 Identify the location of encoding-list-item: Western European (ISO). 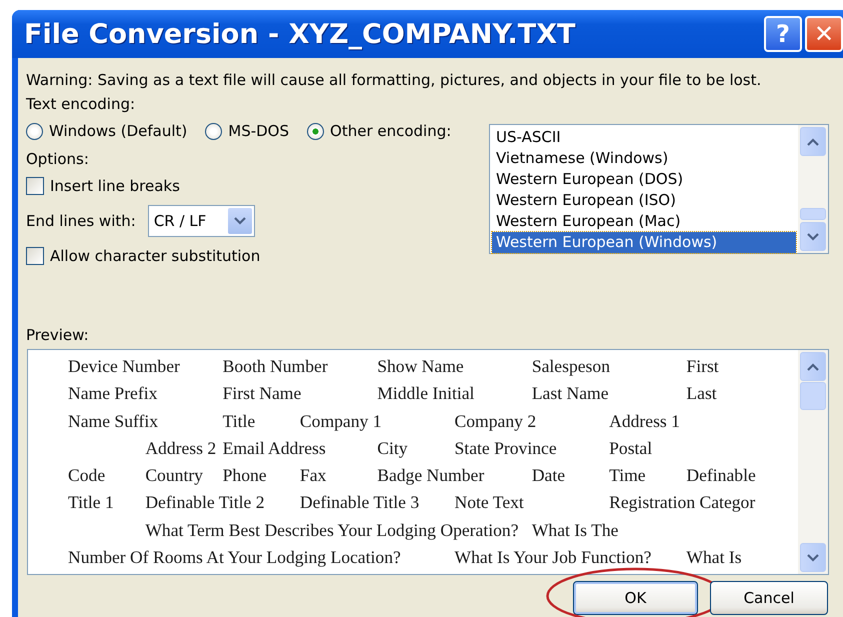
(644, 200).